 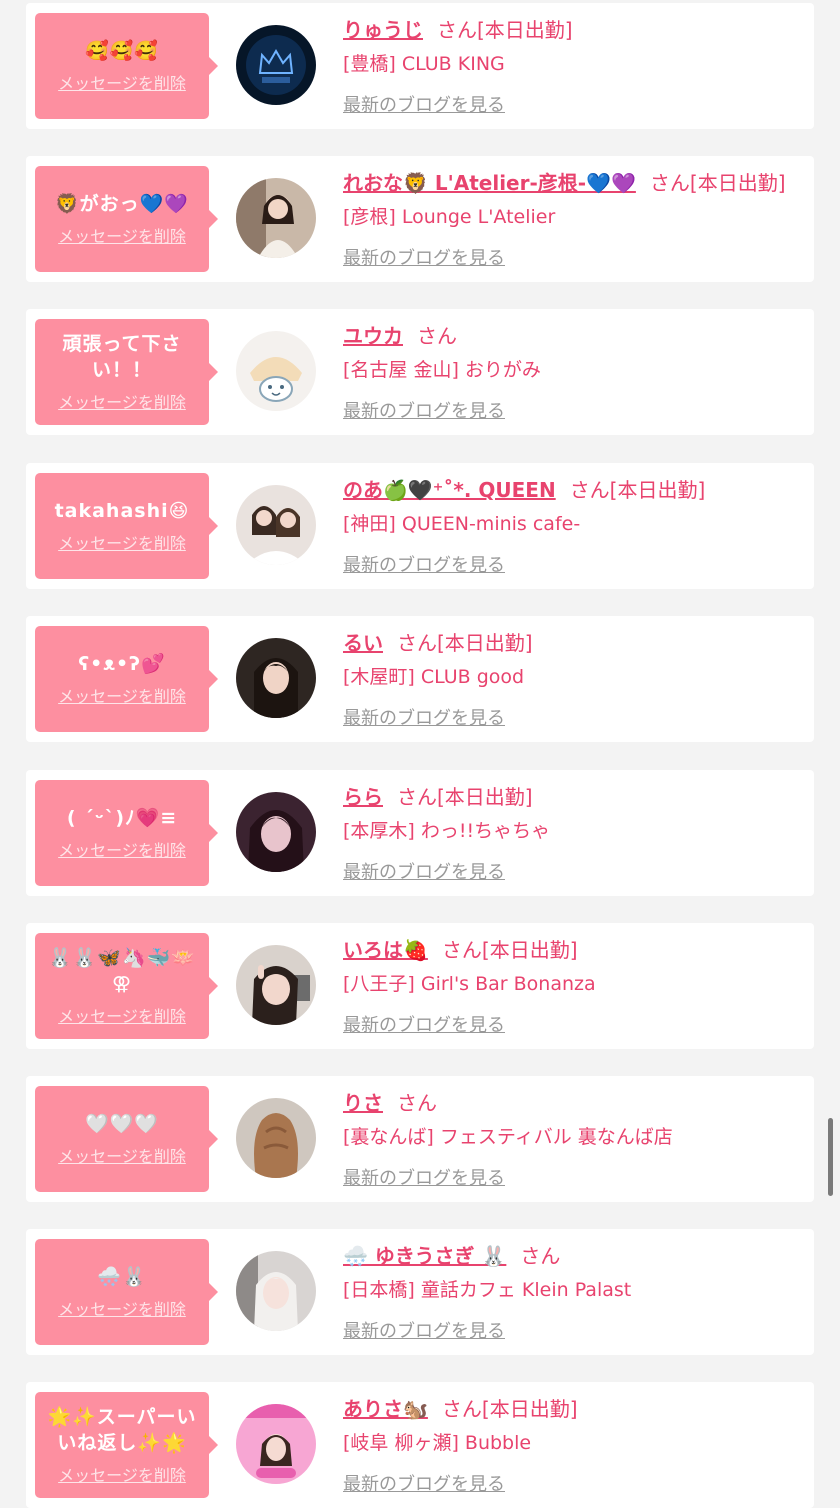 I want to click on message-text: 🐰🐰🦋🦄🐳🪷⚢, so click(x=122, y=971).